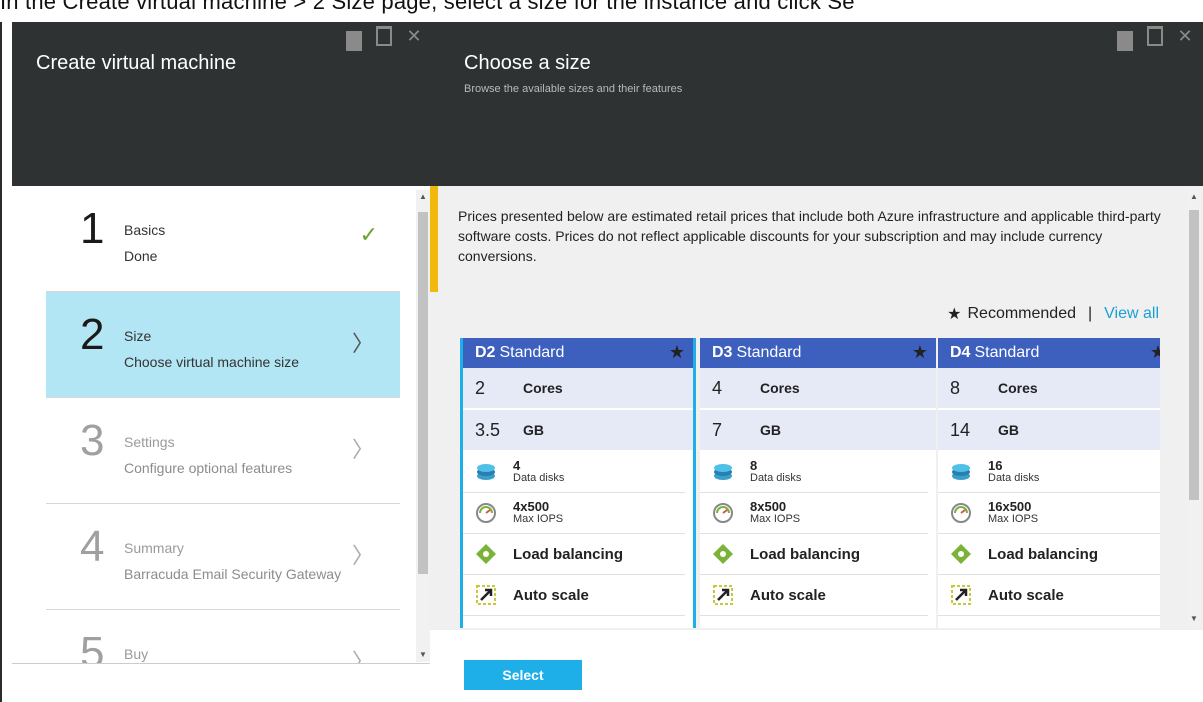  Describe the element at coordinates (531, 506) in the screenshot. I see `iops-value: 4x500` at that location.